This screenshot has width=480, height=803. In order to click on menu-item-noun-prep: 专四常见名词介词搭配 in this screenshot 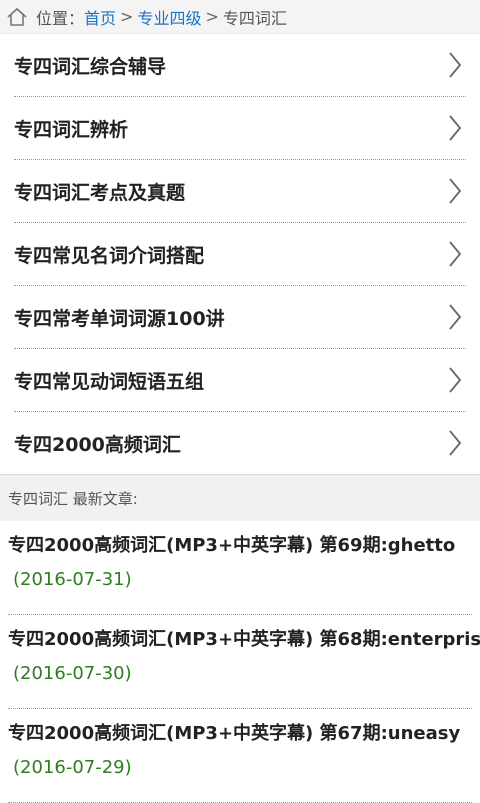, I will do `click(240, 254)`.